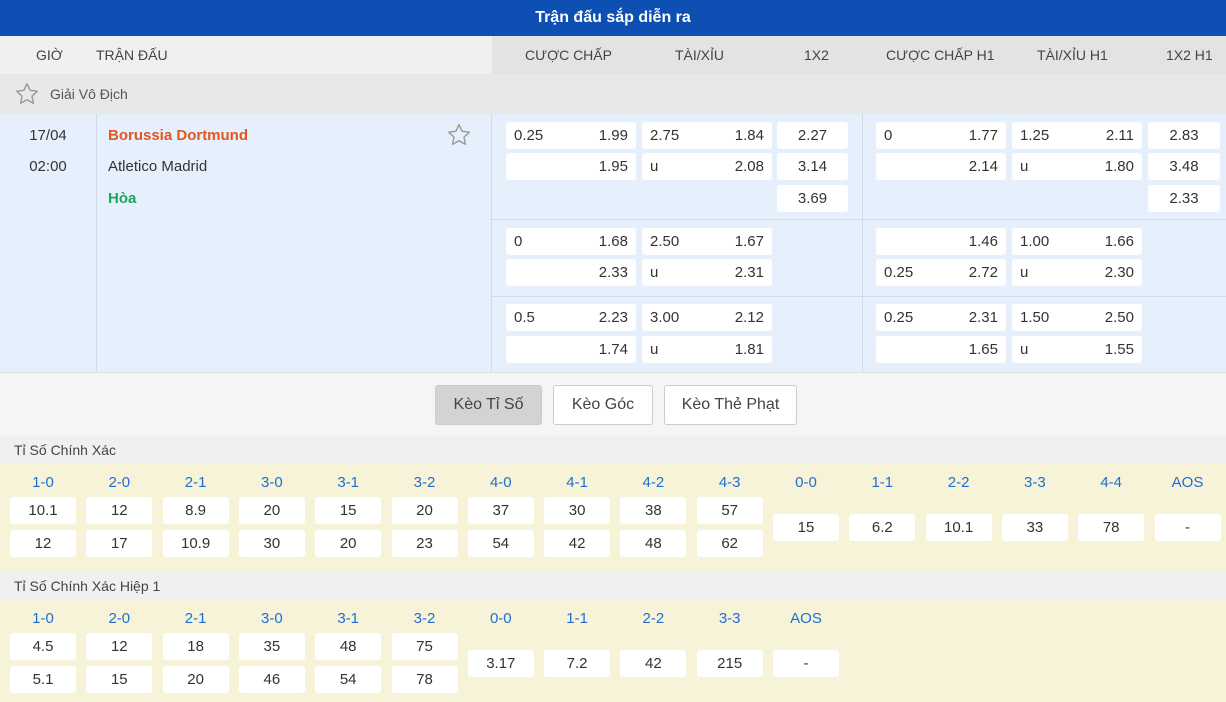 The width and height of the screenshot is (1226, 702). Describe the element at coordinates (603, 405) in the screenshot. I see `tab-corners: Kèo Góc` at that location.